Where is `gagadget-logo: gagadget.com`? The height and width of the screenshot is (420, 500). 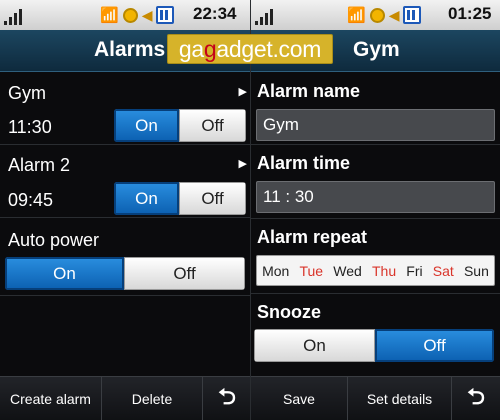 gagadget-logo: gagadget.com is located at coordinates (250, 49).